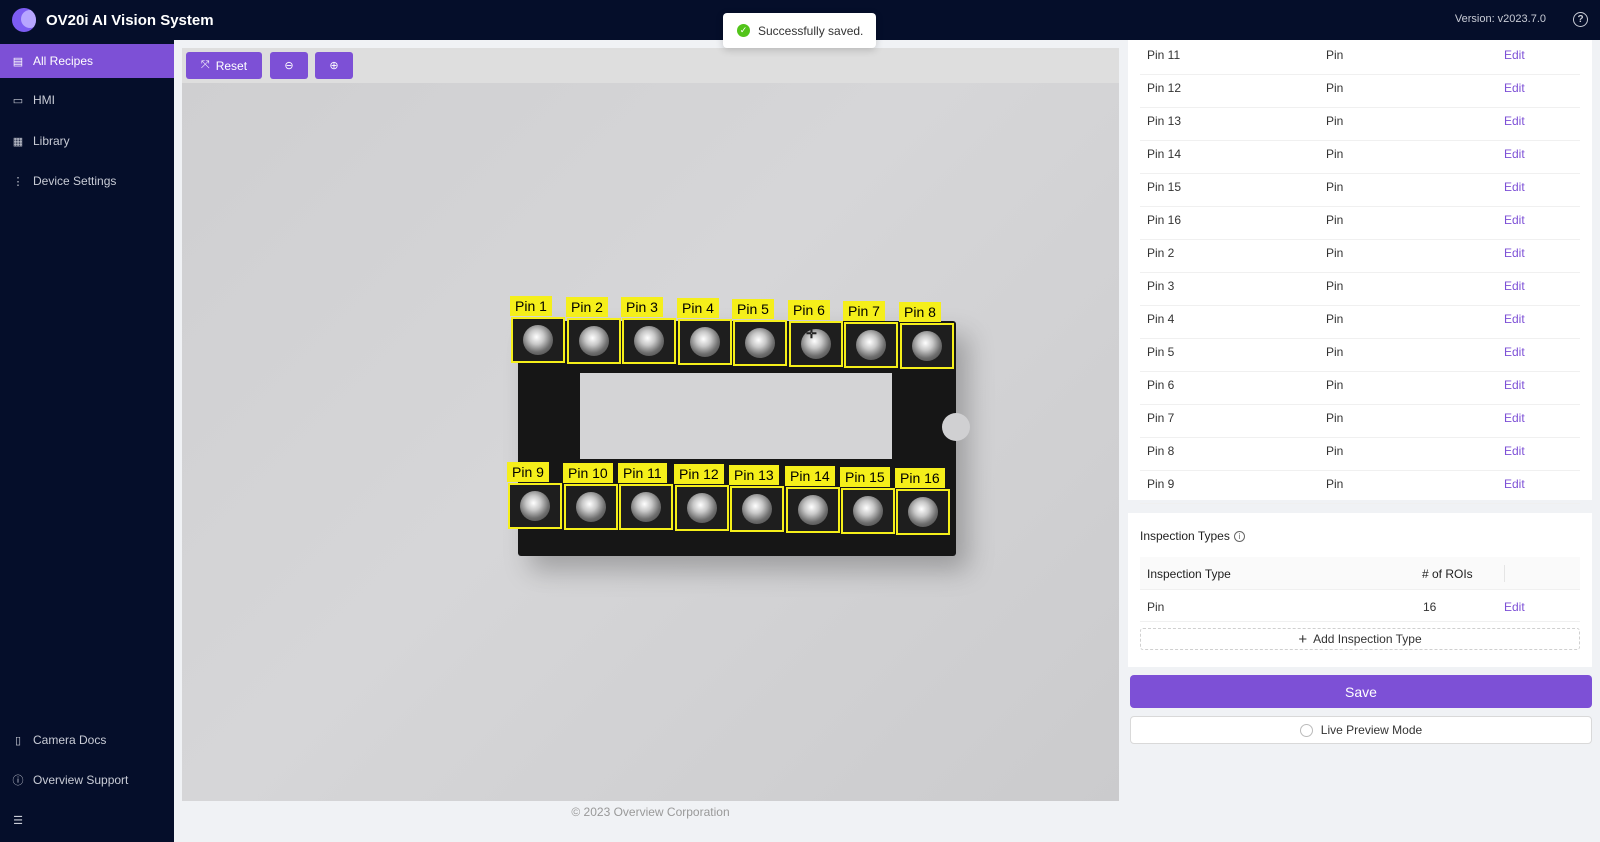  I want to click on sidebar-item-device-settings: ⋮ Device Settings, so click(87, 181).